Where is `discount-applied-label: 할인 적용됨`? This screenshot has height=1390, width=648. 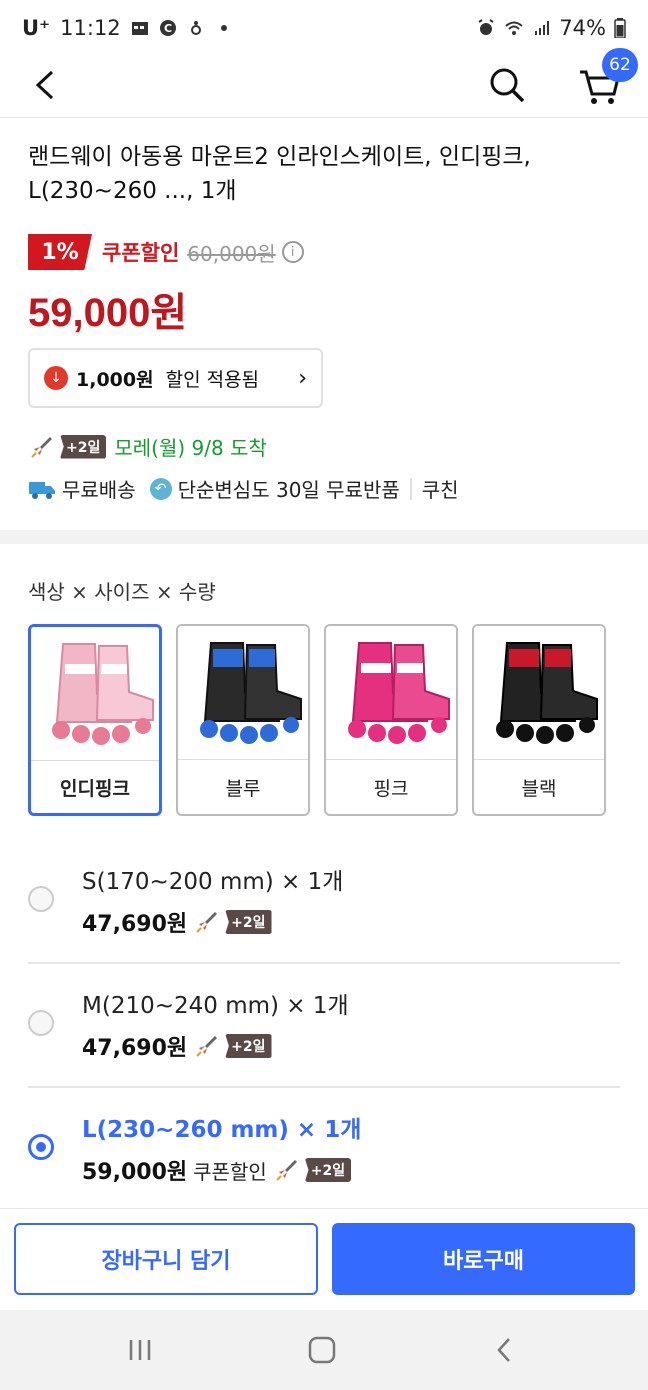 discount-applied-label: 할인 적용됨 is located at coordinates (212, 379).